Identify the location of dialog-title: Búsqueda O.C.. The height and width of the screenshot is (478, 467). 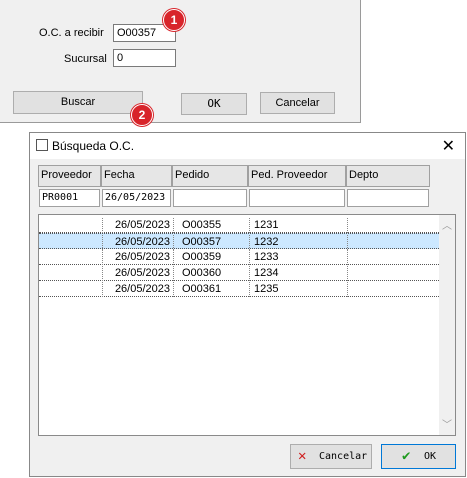
(93, 146).